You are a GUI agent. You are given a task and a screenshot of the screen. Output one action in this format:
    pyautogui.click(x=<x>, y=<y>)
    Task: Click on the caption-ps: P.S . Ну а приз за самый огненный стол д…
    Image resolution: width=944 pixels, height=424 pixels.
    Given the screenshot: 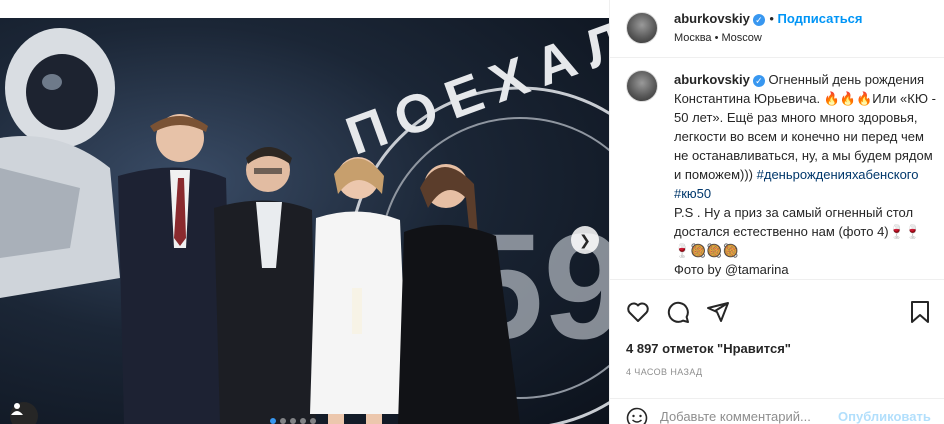 What is the action you would take?
    pyautogui.click(x=798, y=231)
    